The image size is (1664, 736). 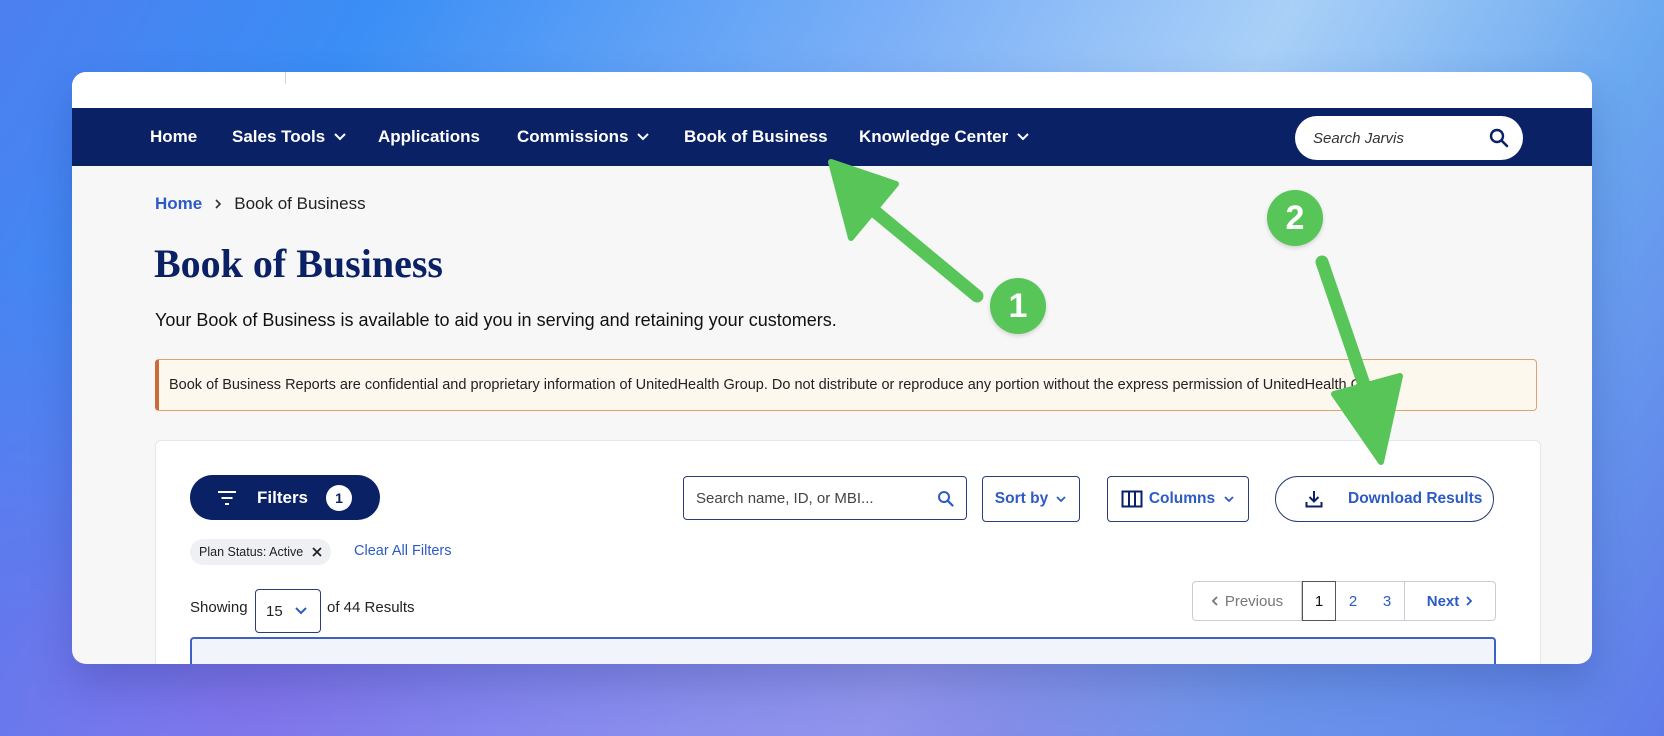 What do you see at coordinates (1018, 306) in the screenshot?
I see `annotation-step-1: 1` at bounding box center [1018, 306].